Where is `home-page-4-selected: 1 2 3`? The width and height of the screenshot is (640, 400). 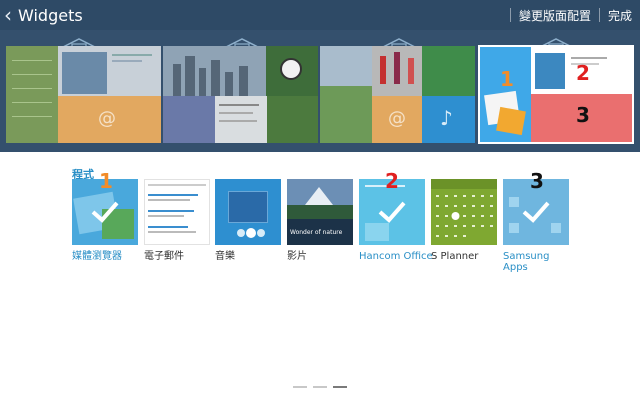 home-page-4-selected: 1 2 3 is located at coordinates (556, 94).